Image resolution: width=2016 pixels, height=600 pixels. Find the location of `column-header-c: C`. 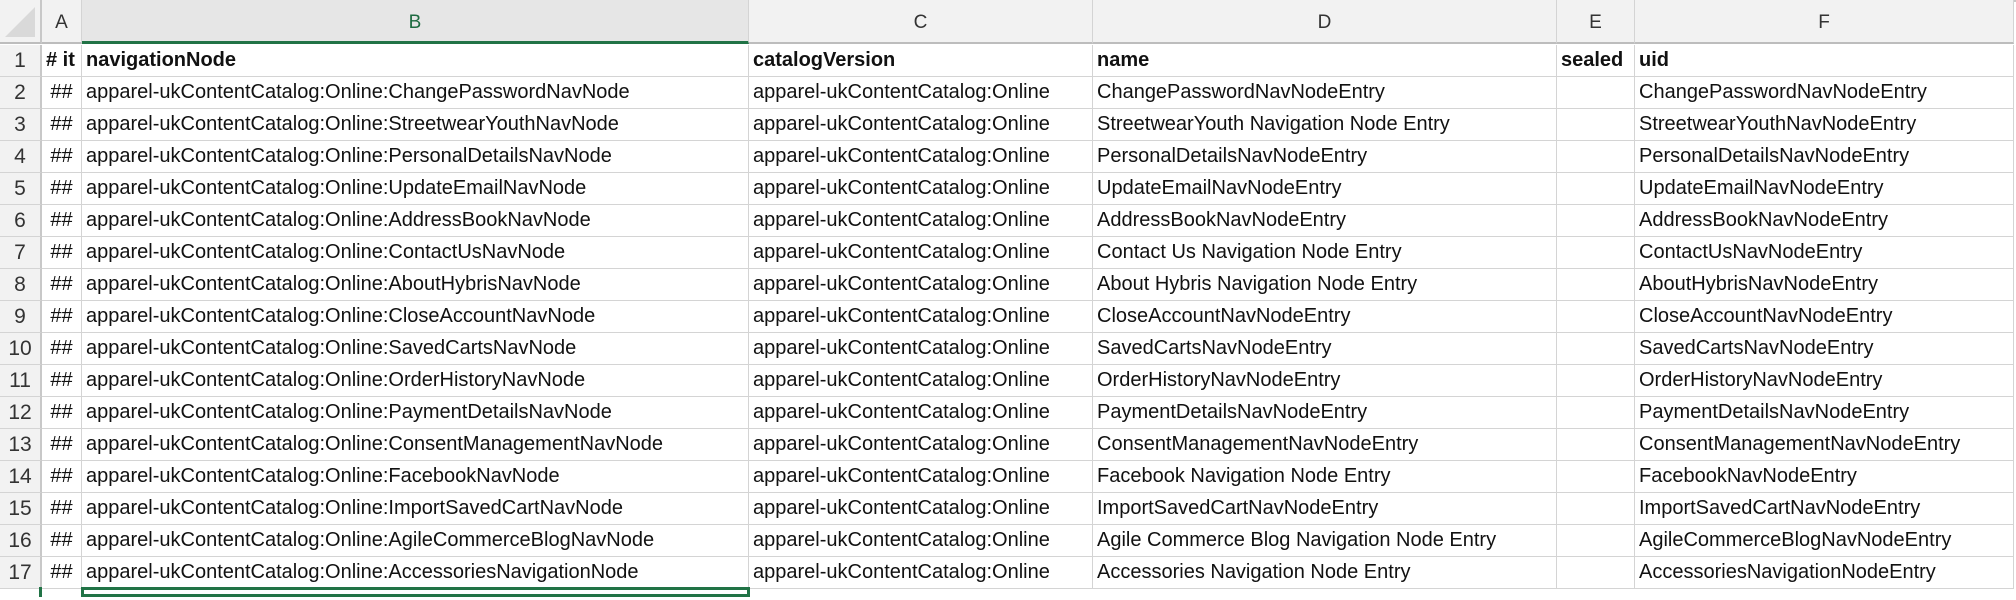

column-header-c: C is located at coordinates (921, 22).